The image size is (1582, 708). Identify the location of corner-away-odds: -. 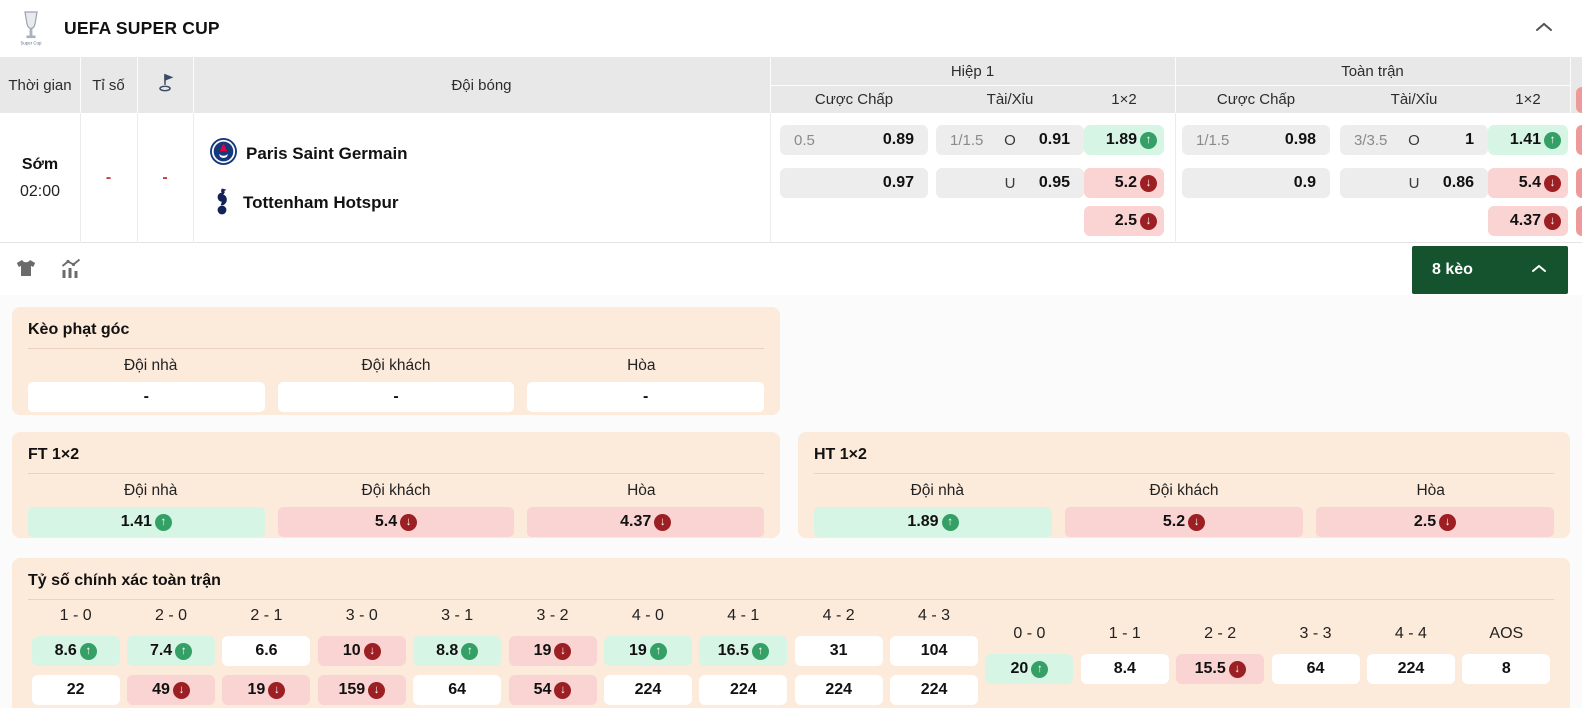
(396, 397).